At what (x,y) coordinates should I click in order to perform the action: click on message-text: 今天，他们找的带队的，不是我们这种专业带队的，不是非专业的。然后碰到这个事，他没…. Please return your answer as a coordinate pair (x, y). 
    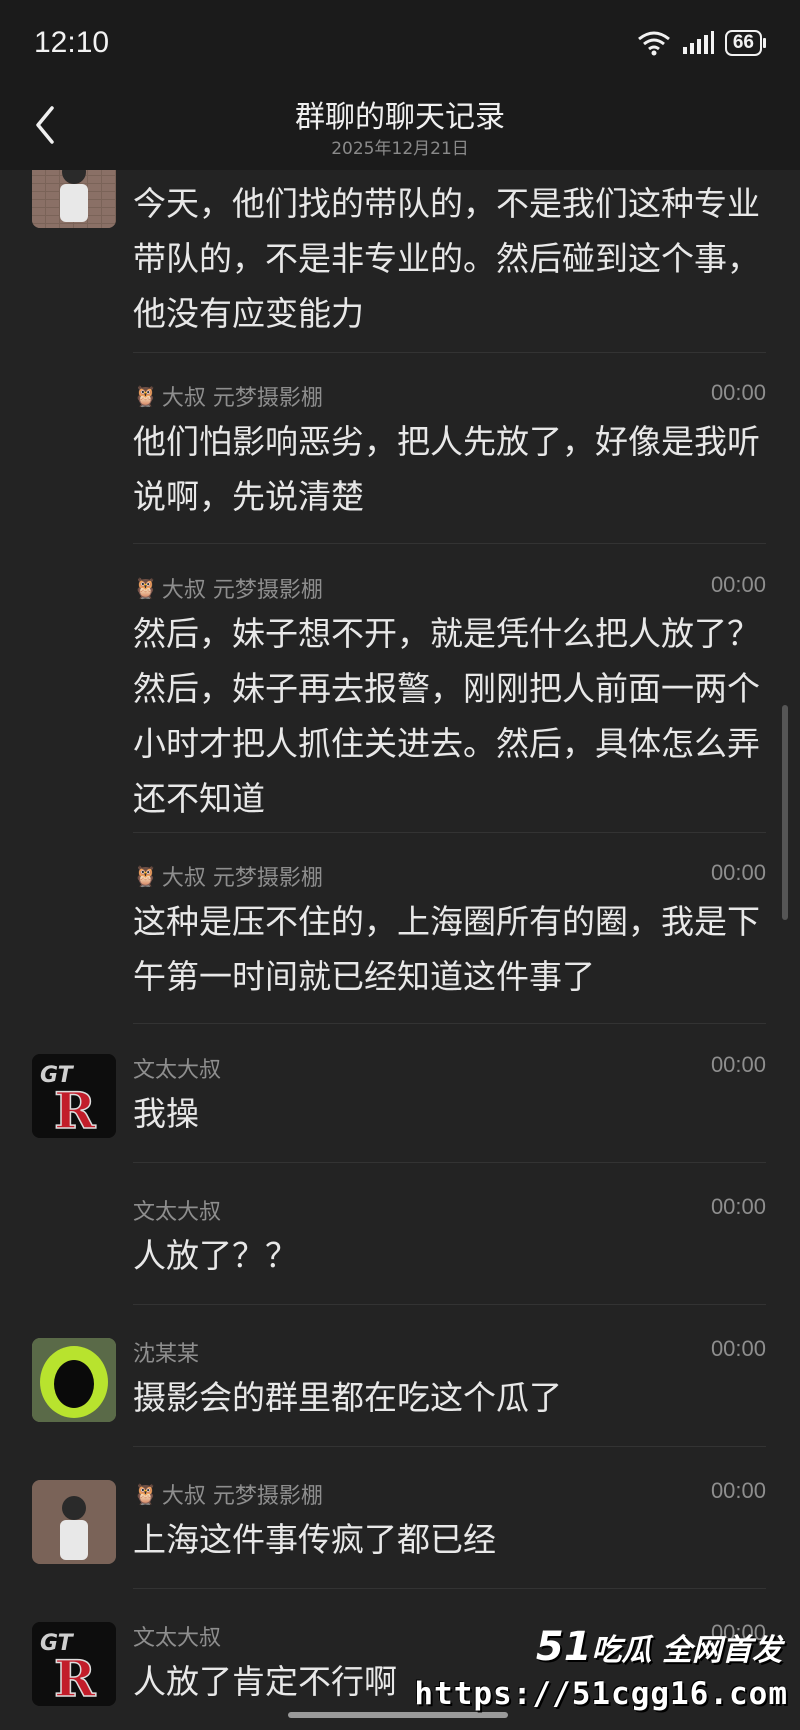
    Looking at the image, I should click on (446, 258).